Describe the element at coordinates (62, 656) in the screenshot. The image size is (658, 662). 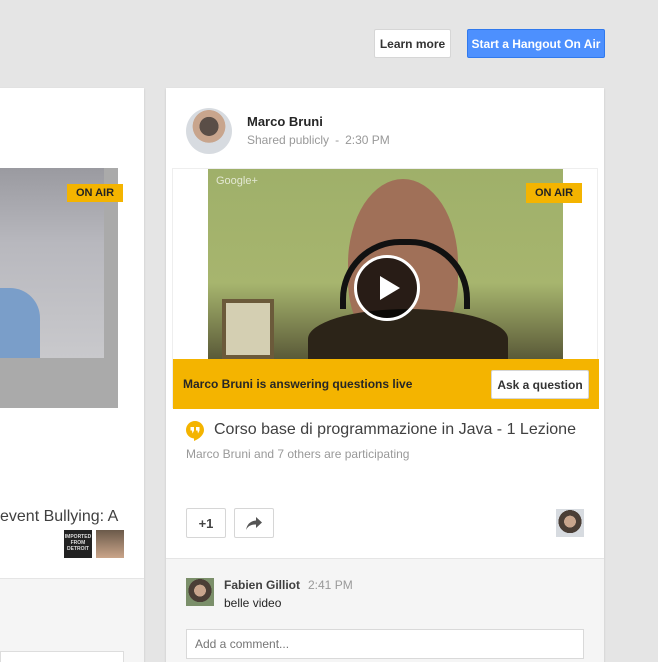
I see `left-comment-input` at that location.